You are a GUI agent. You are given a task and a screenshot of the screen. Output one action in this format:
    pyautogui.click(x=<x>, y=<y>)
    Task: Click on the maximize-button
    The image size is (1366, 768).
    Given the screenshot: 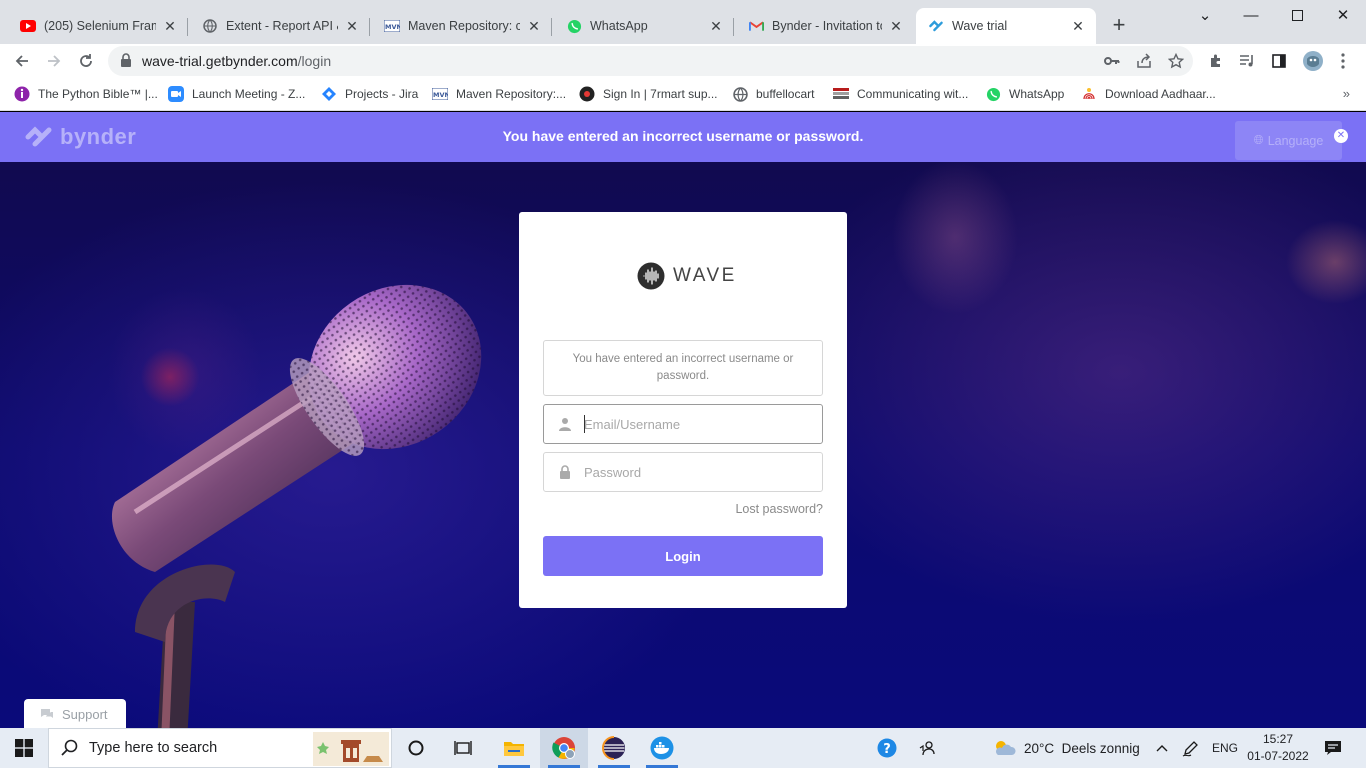 What is the action you would take?
    pyautogui.click(x=1297, y=15)
    